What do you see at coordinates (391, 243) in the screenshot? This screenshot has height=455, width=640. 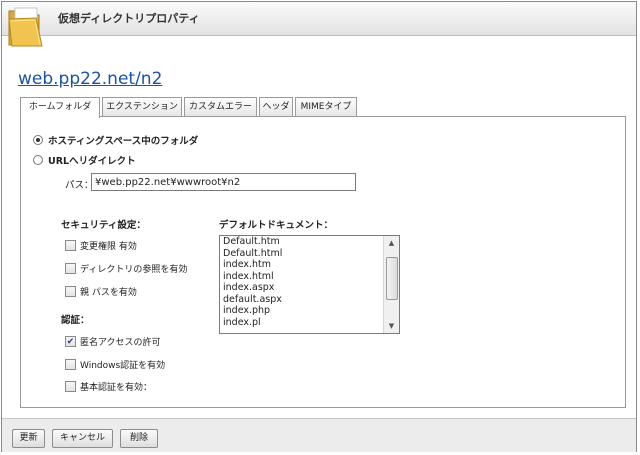 I see `scroll-up-arrow-icon: ▲` at bounding box center [391, 243].